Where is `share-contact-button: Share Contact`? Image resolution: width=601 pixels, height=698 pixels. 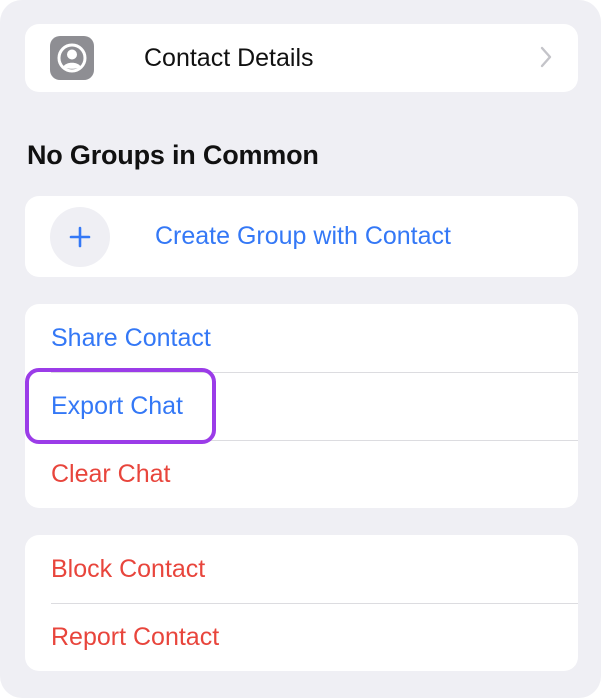 share-contact-button: Share Contact is located at coordinates (301, 338).